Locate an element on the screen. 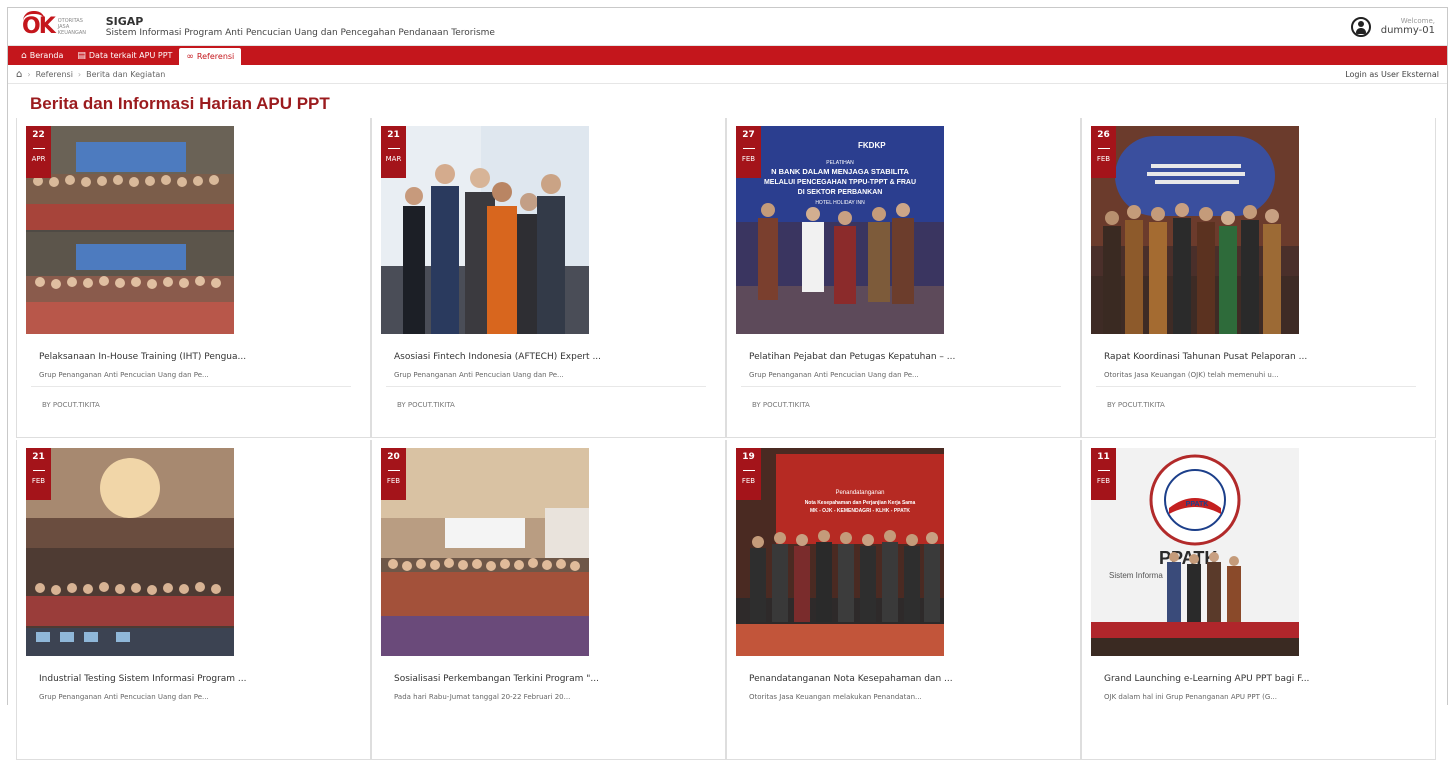 The height and width of the screenshot is (760, 1455). user-info: Welcome, dummy-01 is located at coordinates (1408, 26).